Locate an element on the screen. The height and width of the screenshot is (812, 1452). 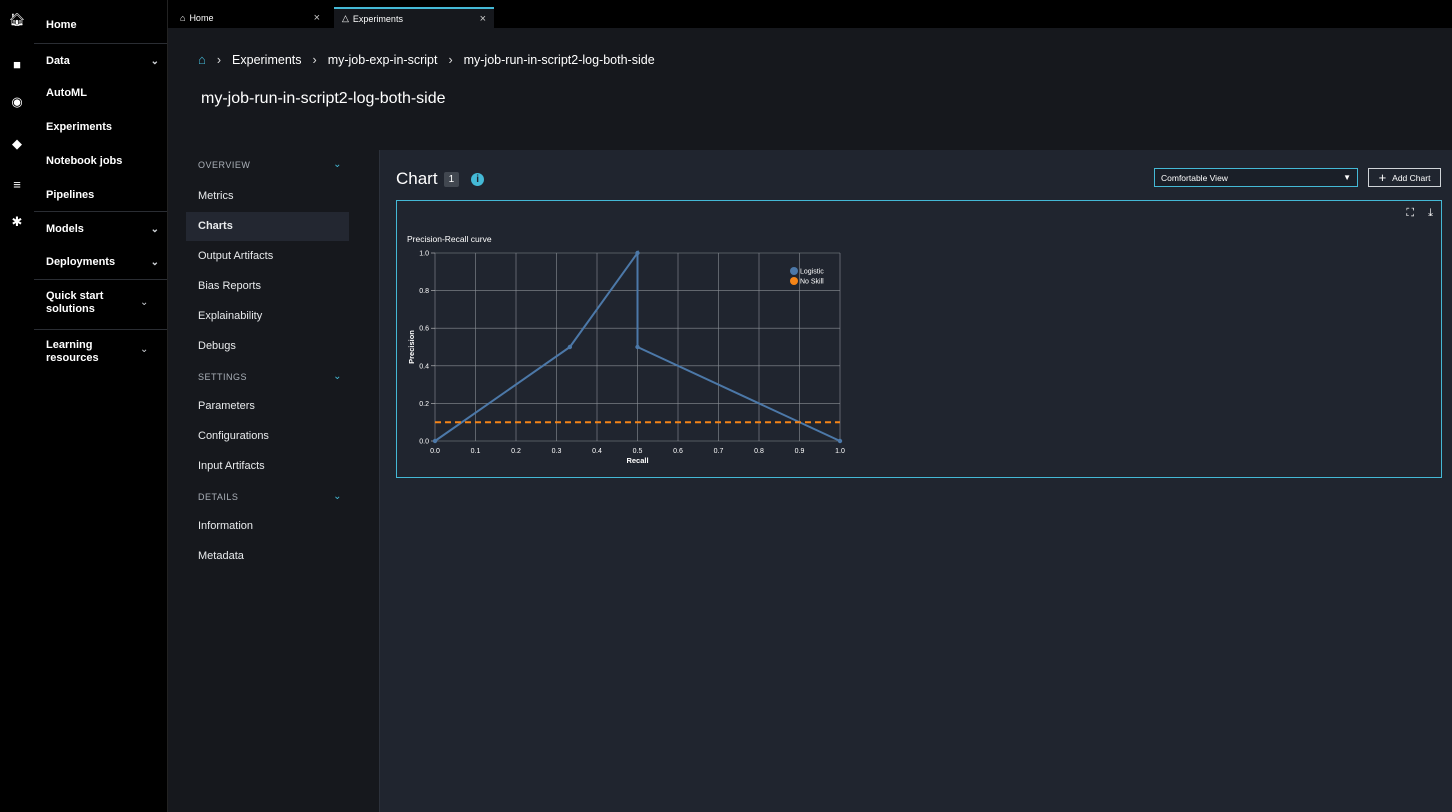
x-tick-label: 0.7 is located at coordinates (719, 451).